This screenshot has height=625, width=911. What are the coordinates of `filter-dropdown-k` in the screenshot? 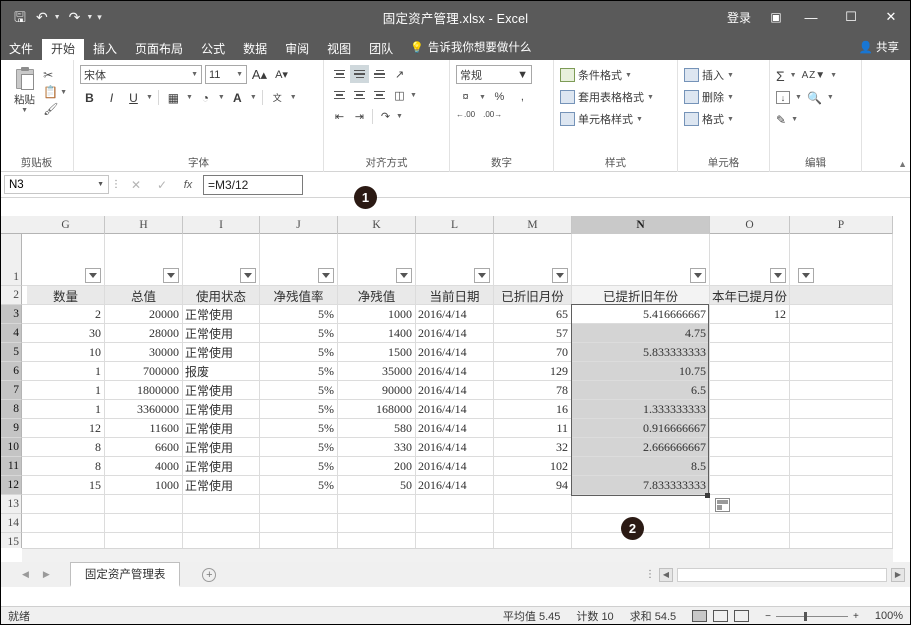 It's located at (404, 275).